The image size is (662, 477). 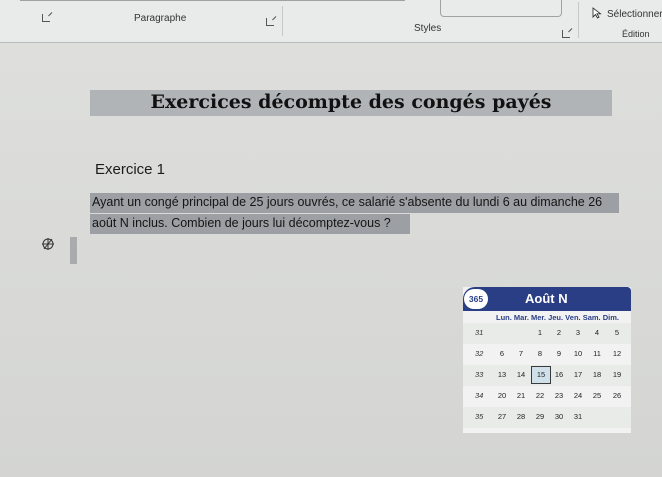 I want to click on calendar-day: 21, so click(x=521, y=395).